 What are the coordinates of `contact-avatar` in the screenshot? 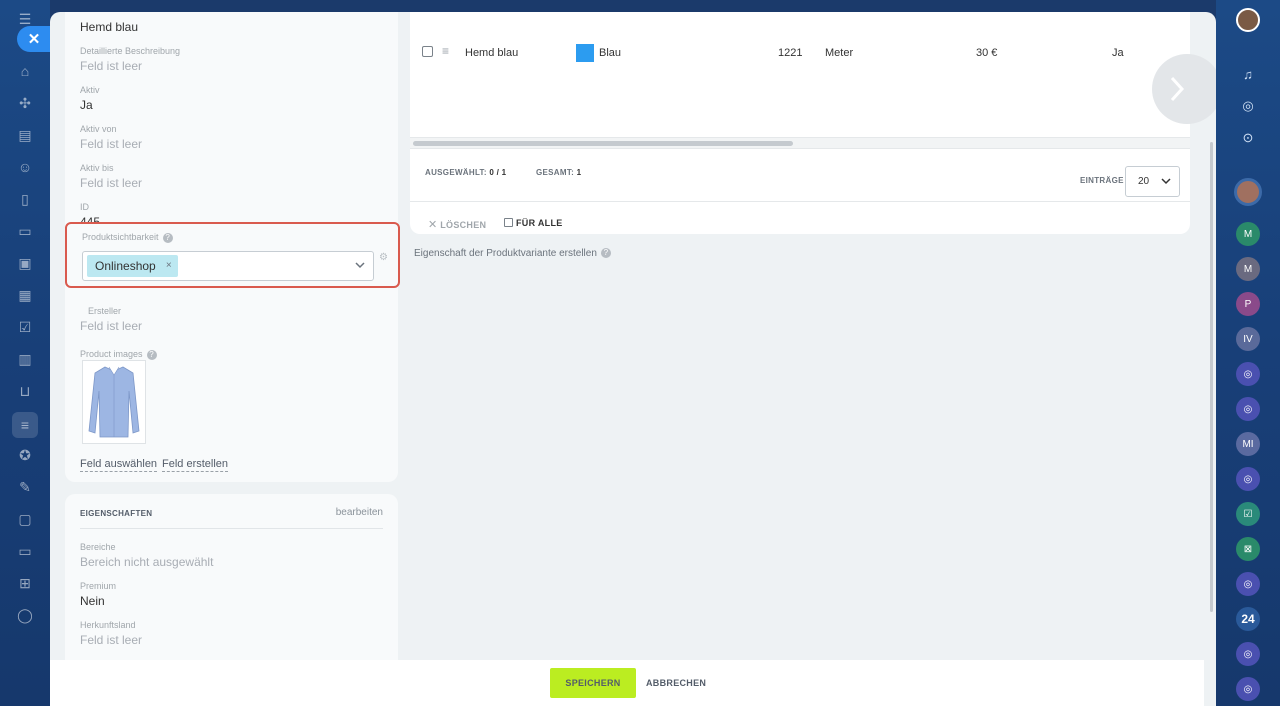 It's located at (1248, 192).